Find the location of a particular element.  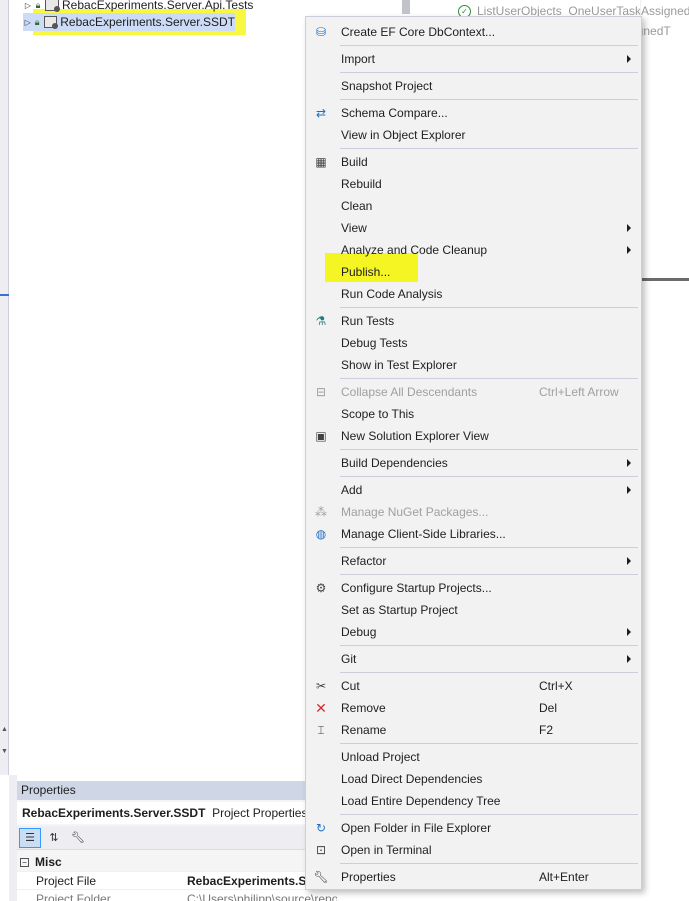

menu-item-analyze-and-code-cleanup: Analyze and Code Cleanup is located at coordinates (473, 250).